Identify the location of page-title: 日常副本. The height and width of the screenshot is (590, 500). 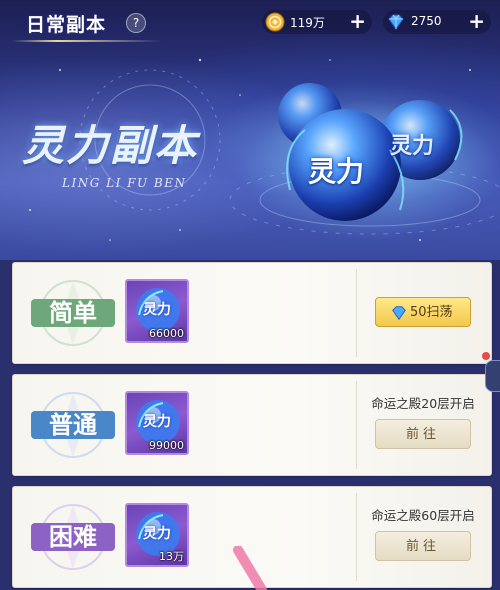
(66, 25).